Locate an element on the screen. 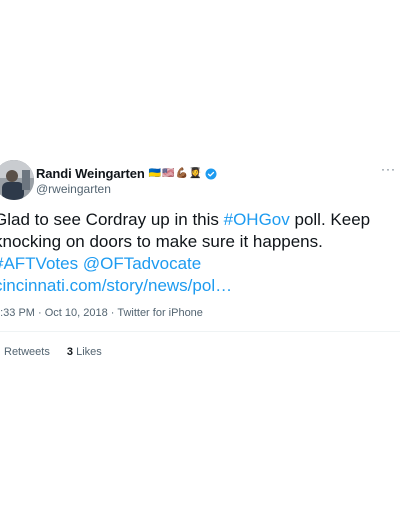  engagement-stats: Retweets 3 Likes is located at coordinates (60, 352).